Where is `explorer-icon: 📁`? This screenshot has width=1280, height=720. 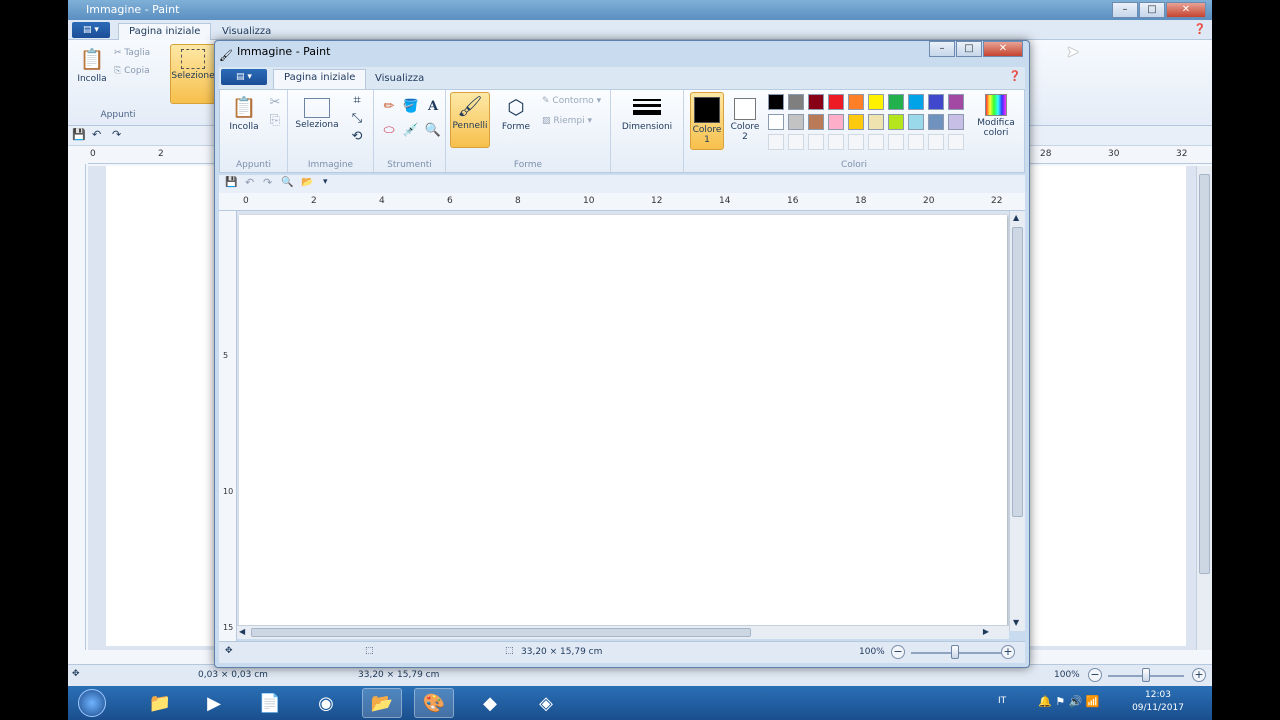 explorer-icon: 📁 is located at coordinates (160, 703).